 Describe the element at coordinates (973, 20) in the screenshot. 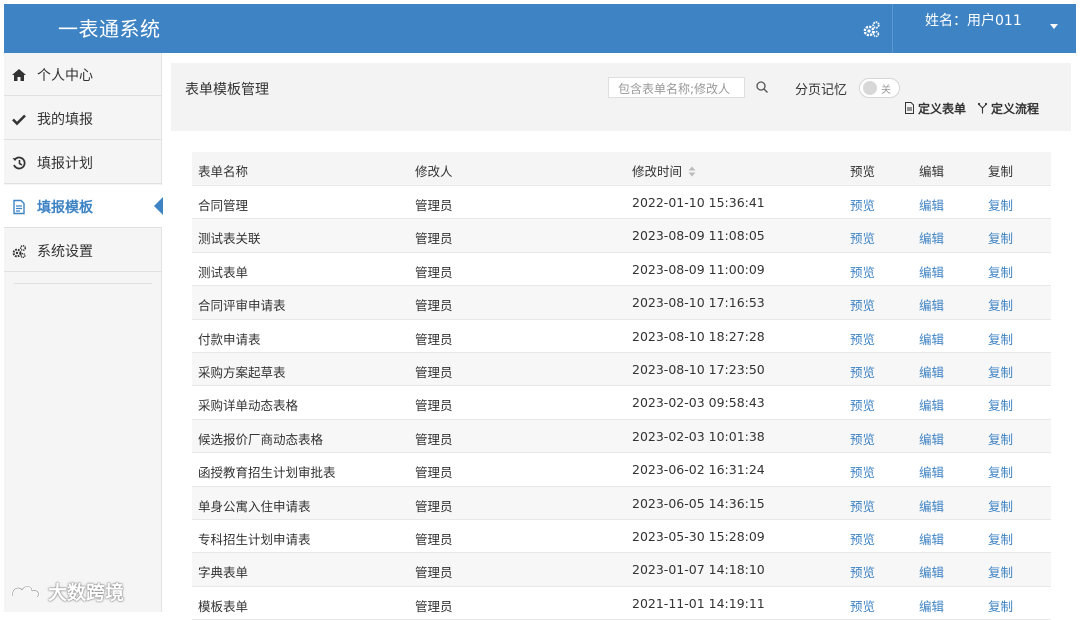

I see `user-name: 姓名：用户011` at that location.